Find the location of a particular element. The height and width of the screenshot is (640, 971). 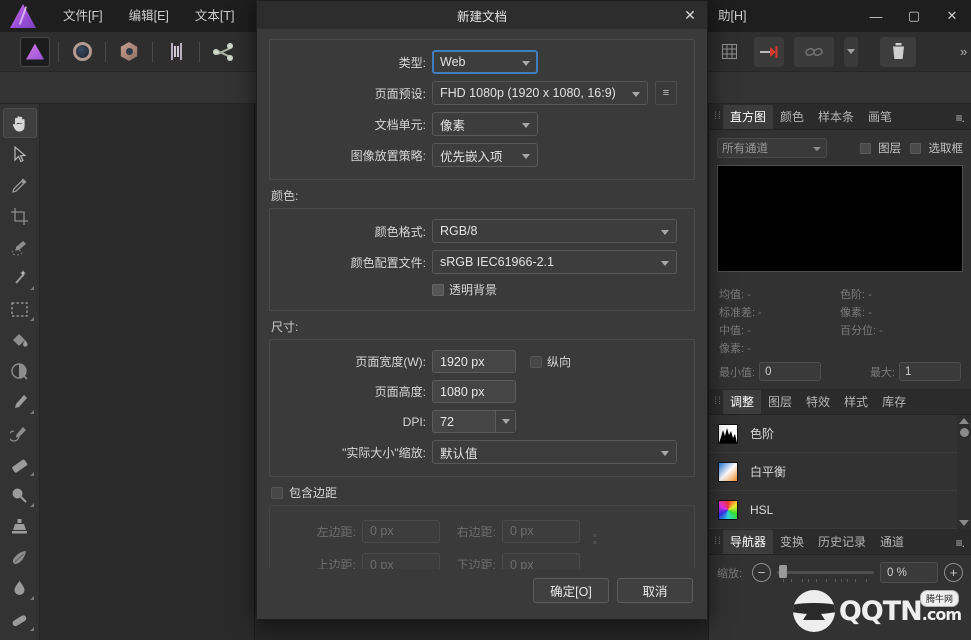

smudge-tool is located at coordinates (20, 433).